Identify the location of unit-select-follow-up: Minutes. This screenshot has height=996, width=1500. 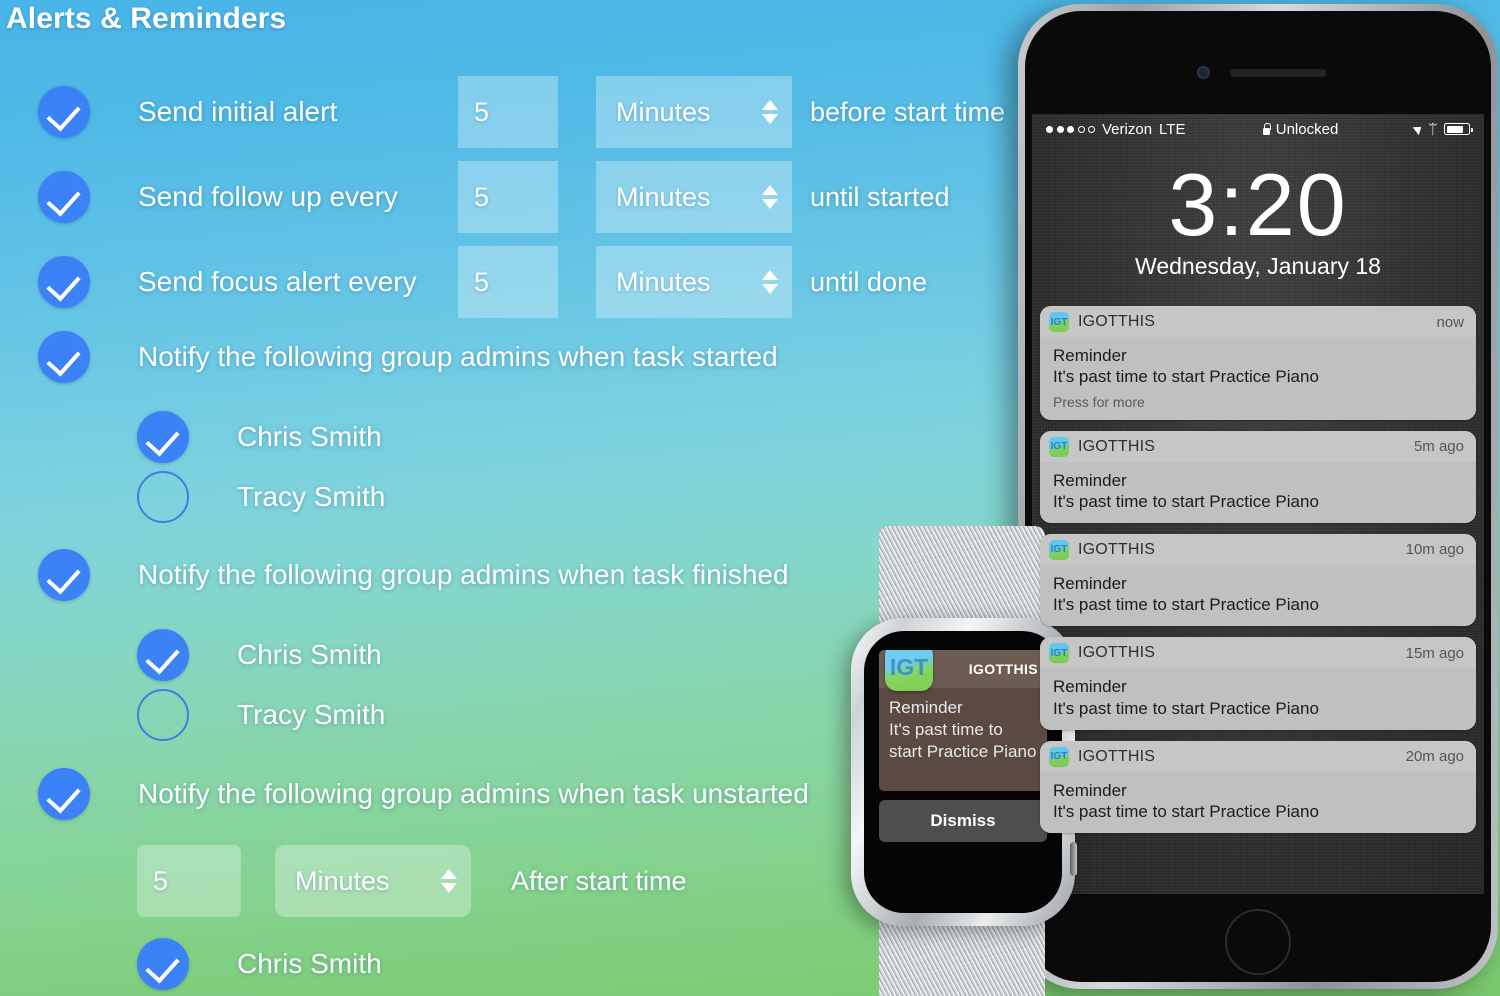
(694, 197).